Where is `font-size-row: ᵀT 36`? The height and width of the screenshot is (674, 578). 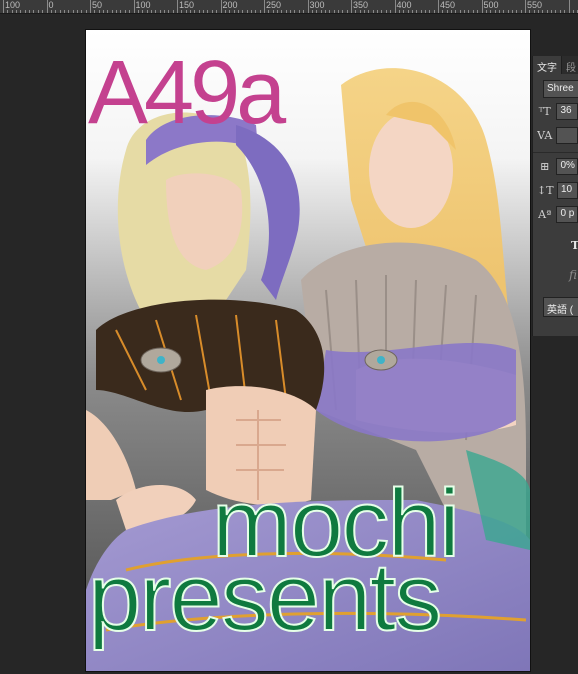 font-size-row: ᵀT 36 is located at coordinates (555, 111).